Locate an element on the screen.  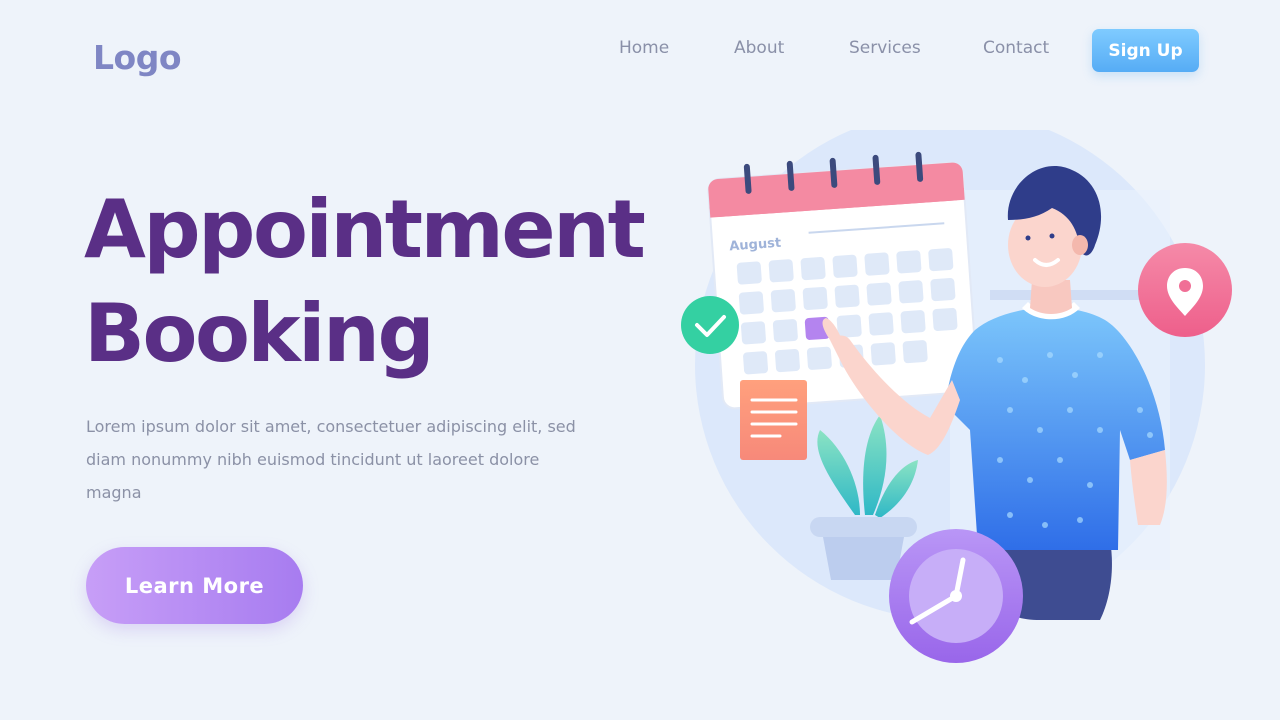
nav-home: Home is located at coordinates (644, 48).